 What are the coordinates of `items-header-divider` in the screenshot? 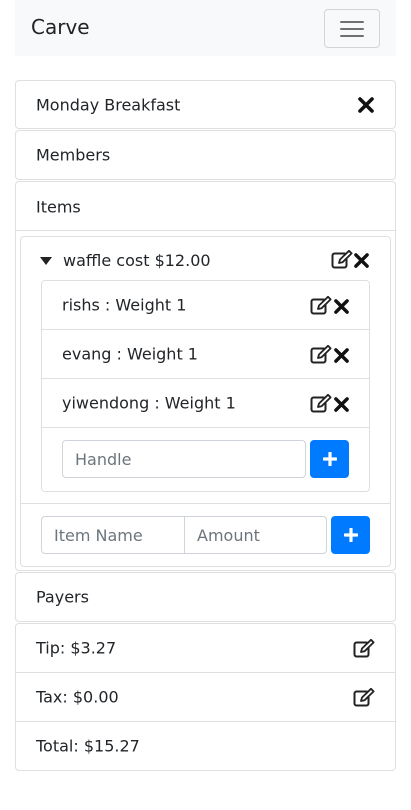 It's located at (205, 230).